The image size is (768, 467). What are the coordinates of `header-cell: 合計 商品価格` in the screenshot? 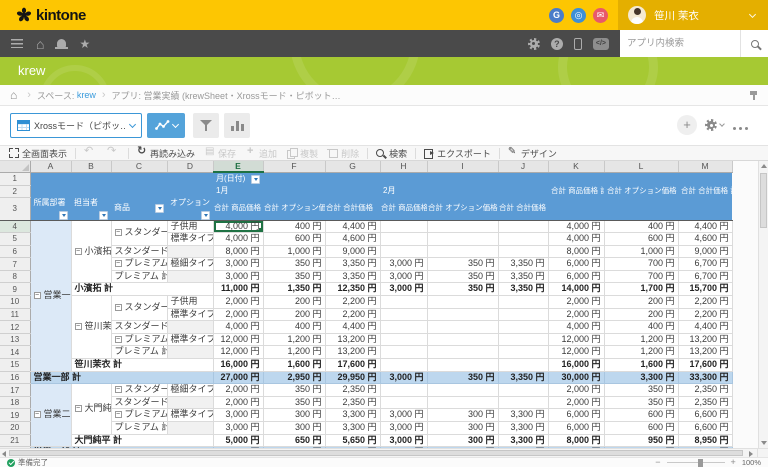 It's located at (403, 209).